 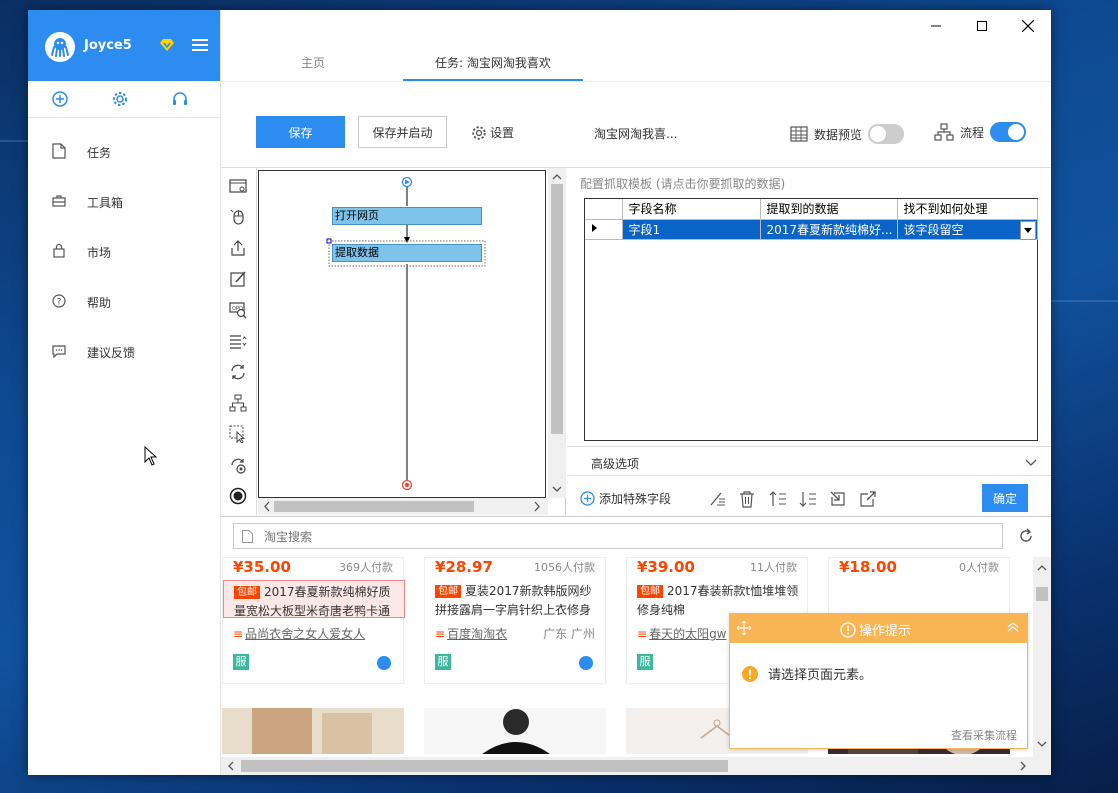 I want to click on chevron-down-icon, so click(x=1031, y=462).